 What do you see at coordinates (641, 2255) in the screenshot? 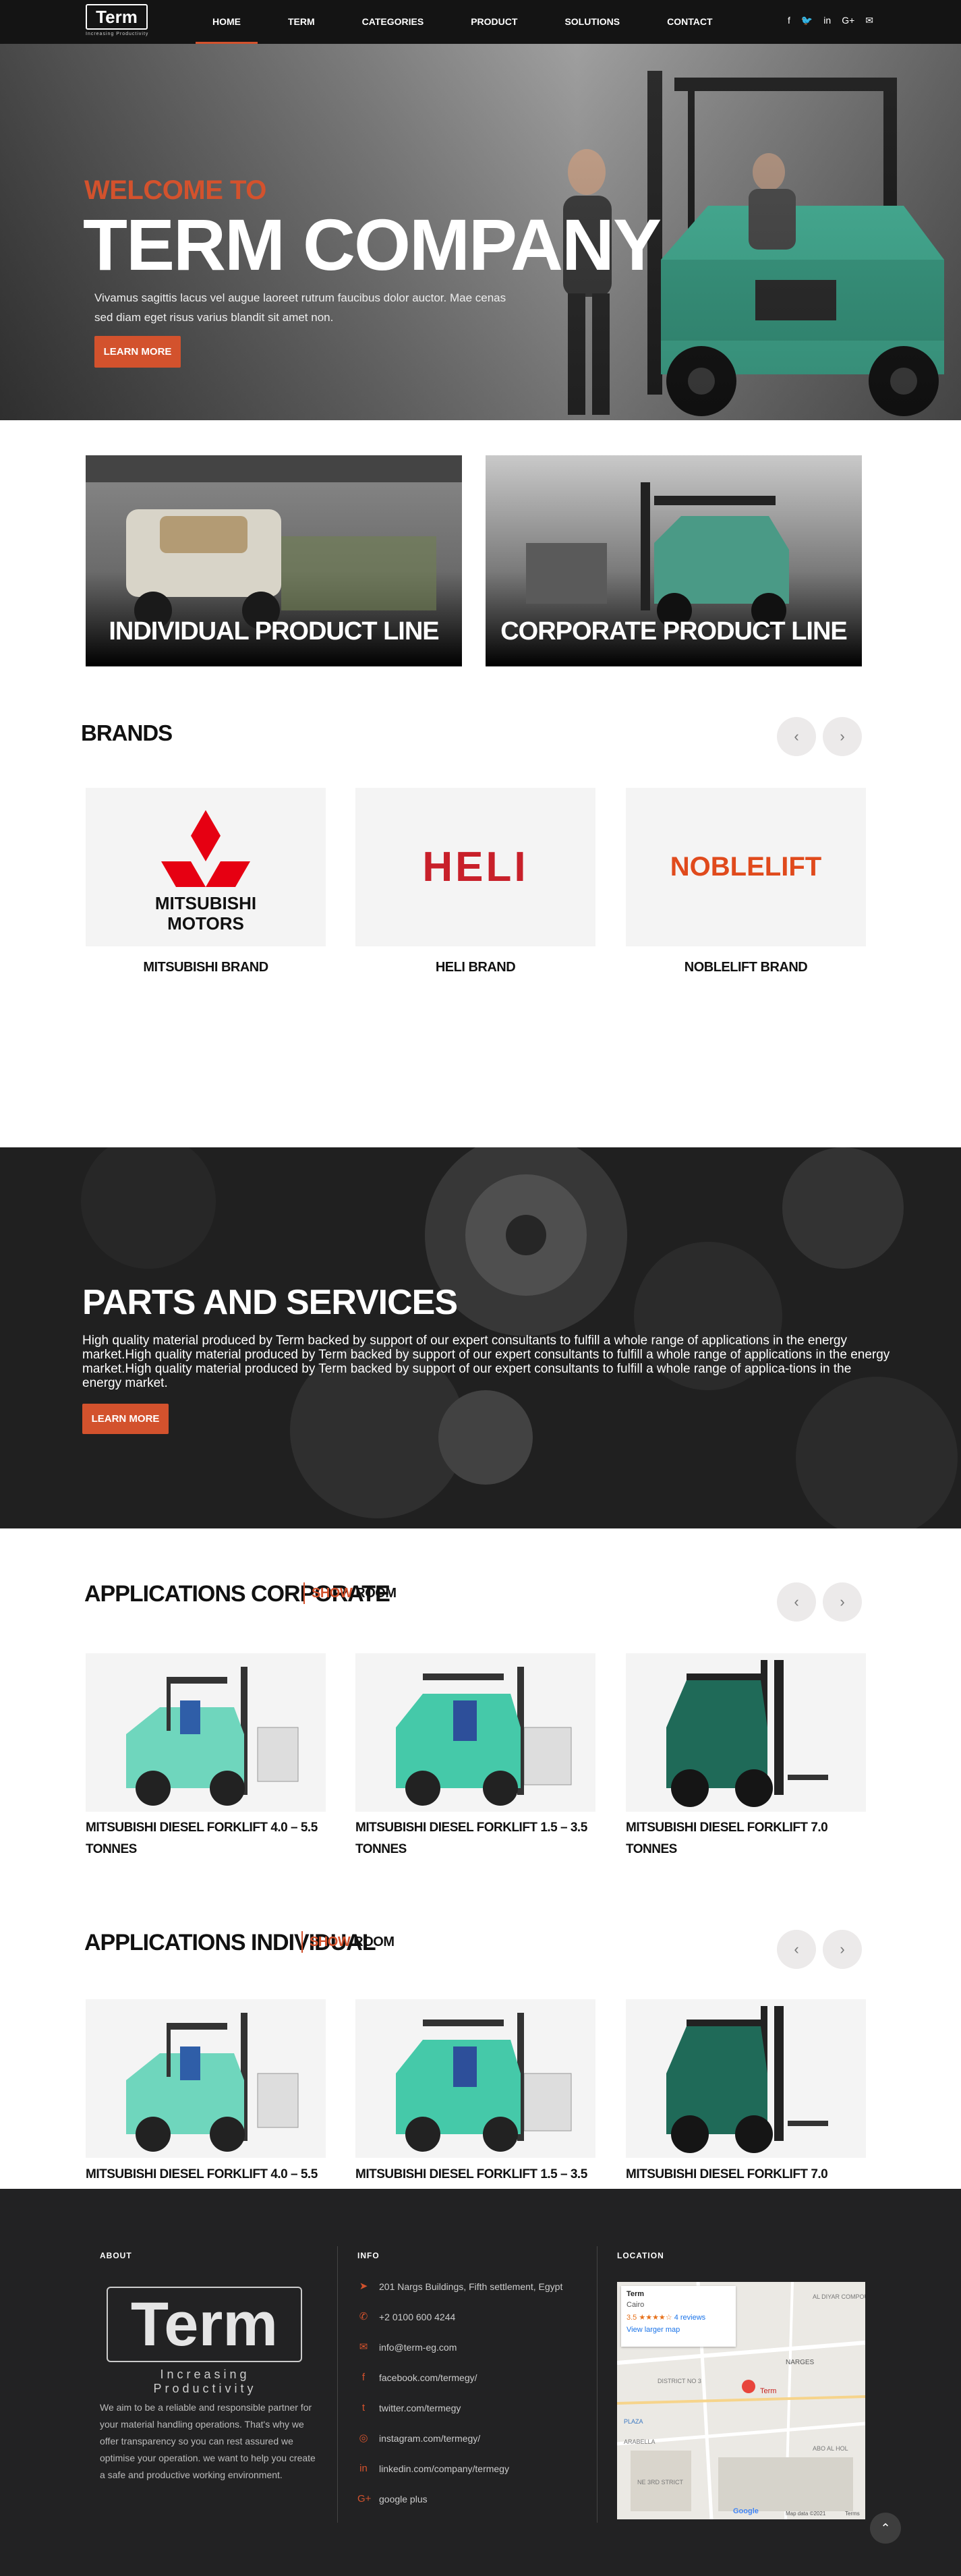
I see `footer-location-title: LOCATION` at bounding box center [641, 2255].